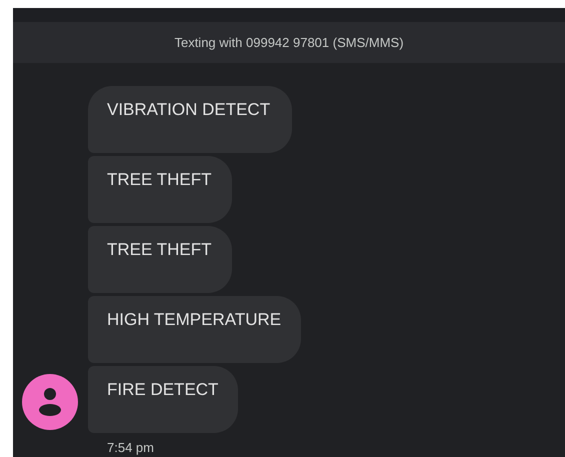 The width and height of the screenshot is (565, 457). Describe the element at coordinates (163, 399) in the screenshot. I see `message-bubble: FIRE DETECT` at that location.